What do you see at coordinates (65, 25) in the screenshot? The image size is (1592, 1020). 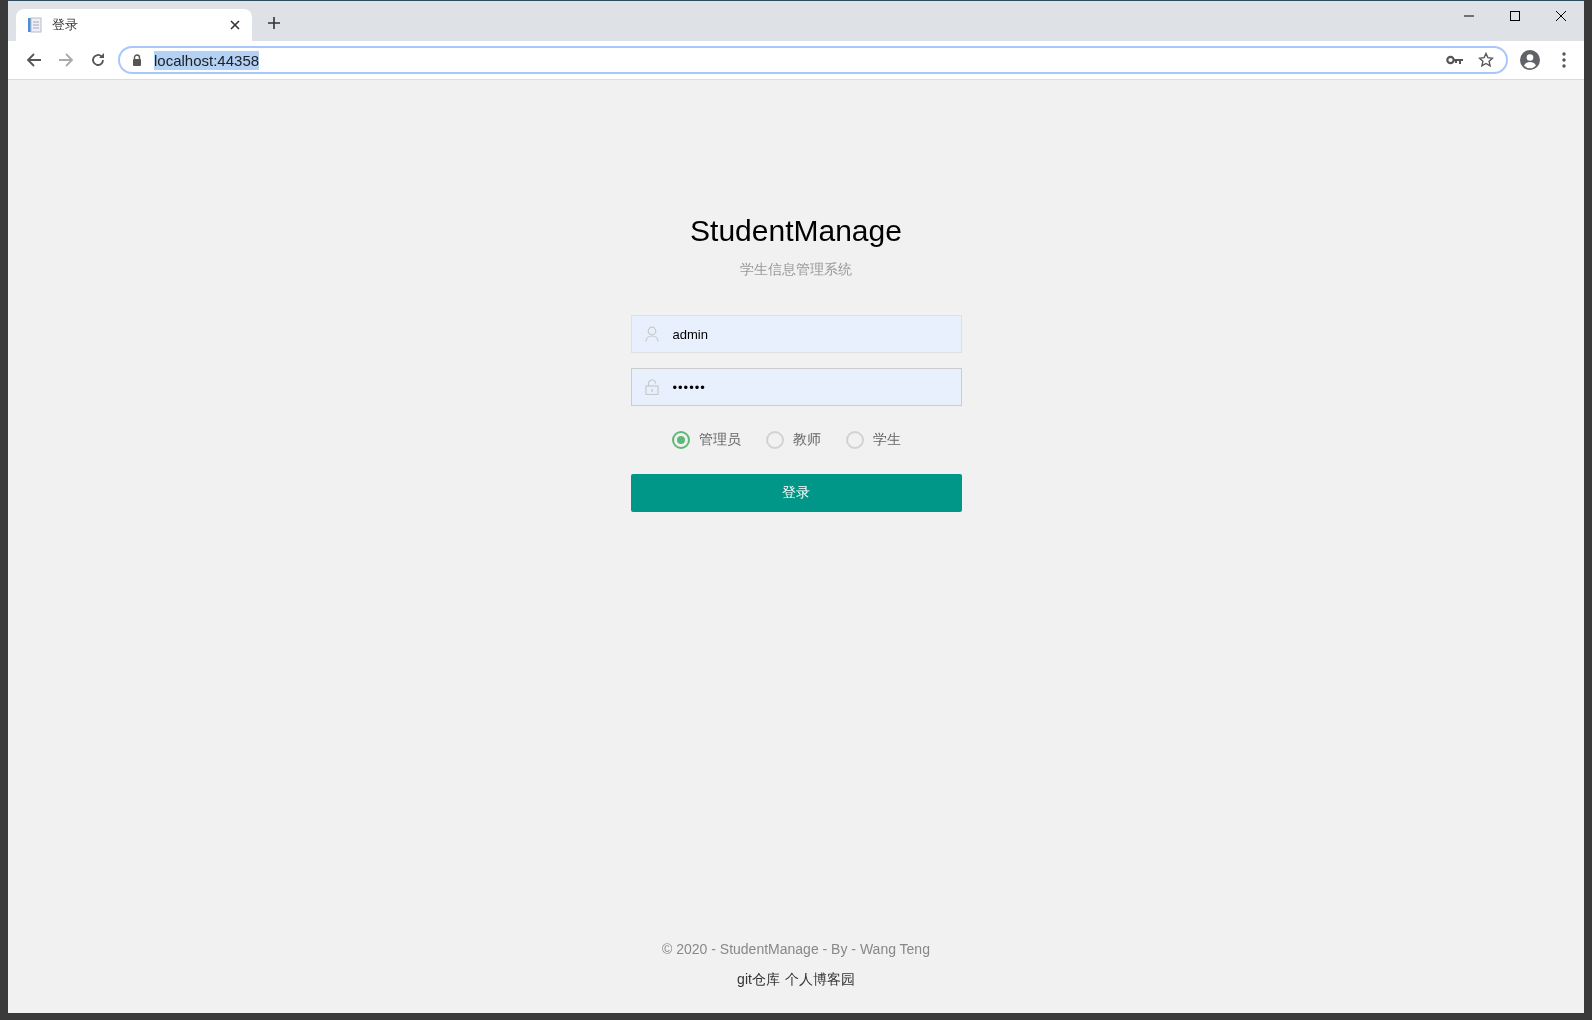 I see `tab-title: 登录` at bounding box center [65, 25].